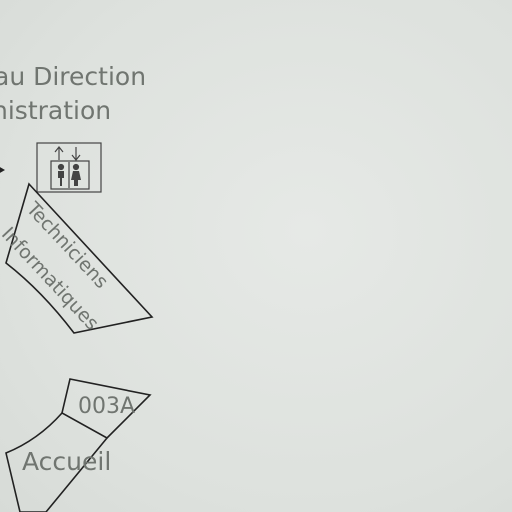 The height and width of the screenshot is (512, 512). I want to click on room-label-accueil: Accueil, so click(67, 461).